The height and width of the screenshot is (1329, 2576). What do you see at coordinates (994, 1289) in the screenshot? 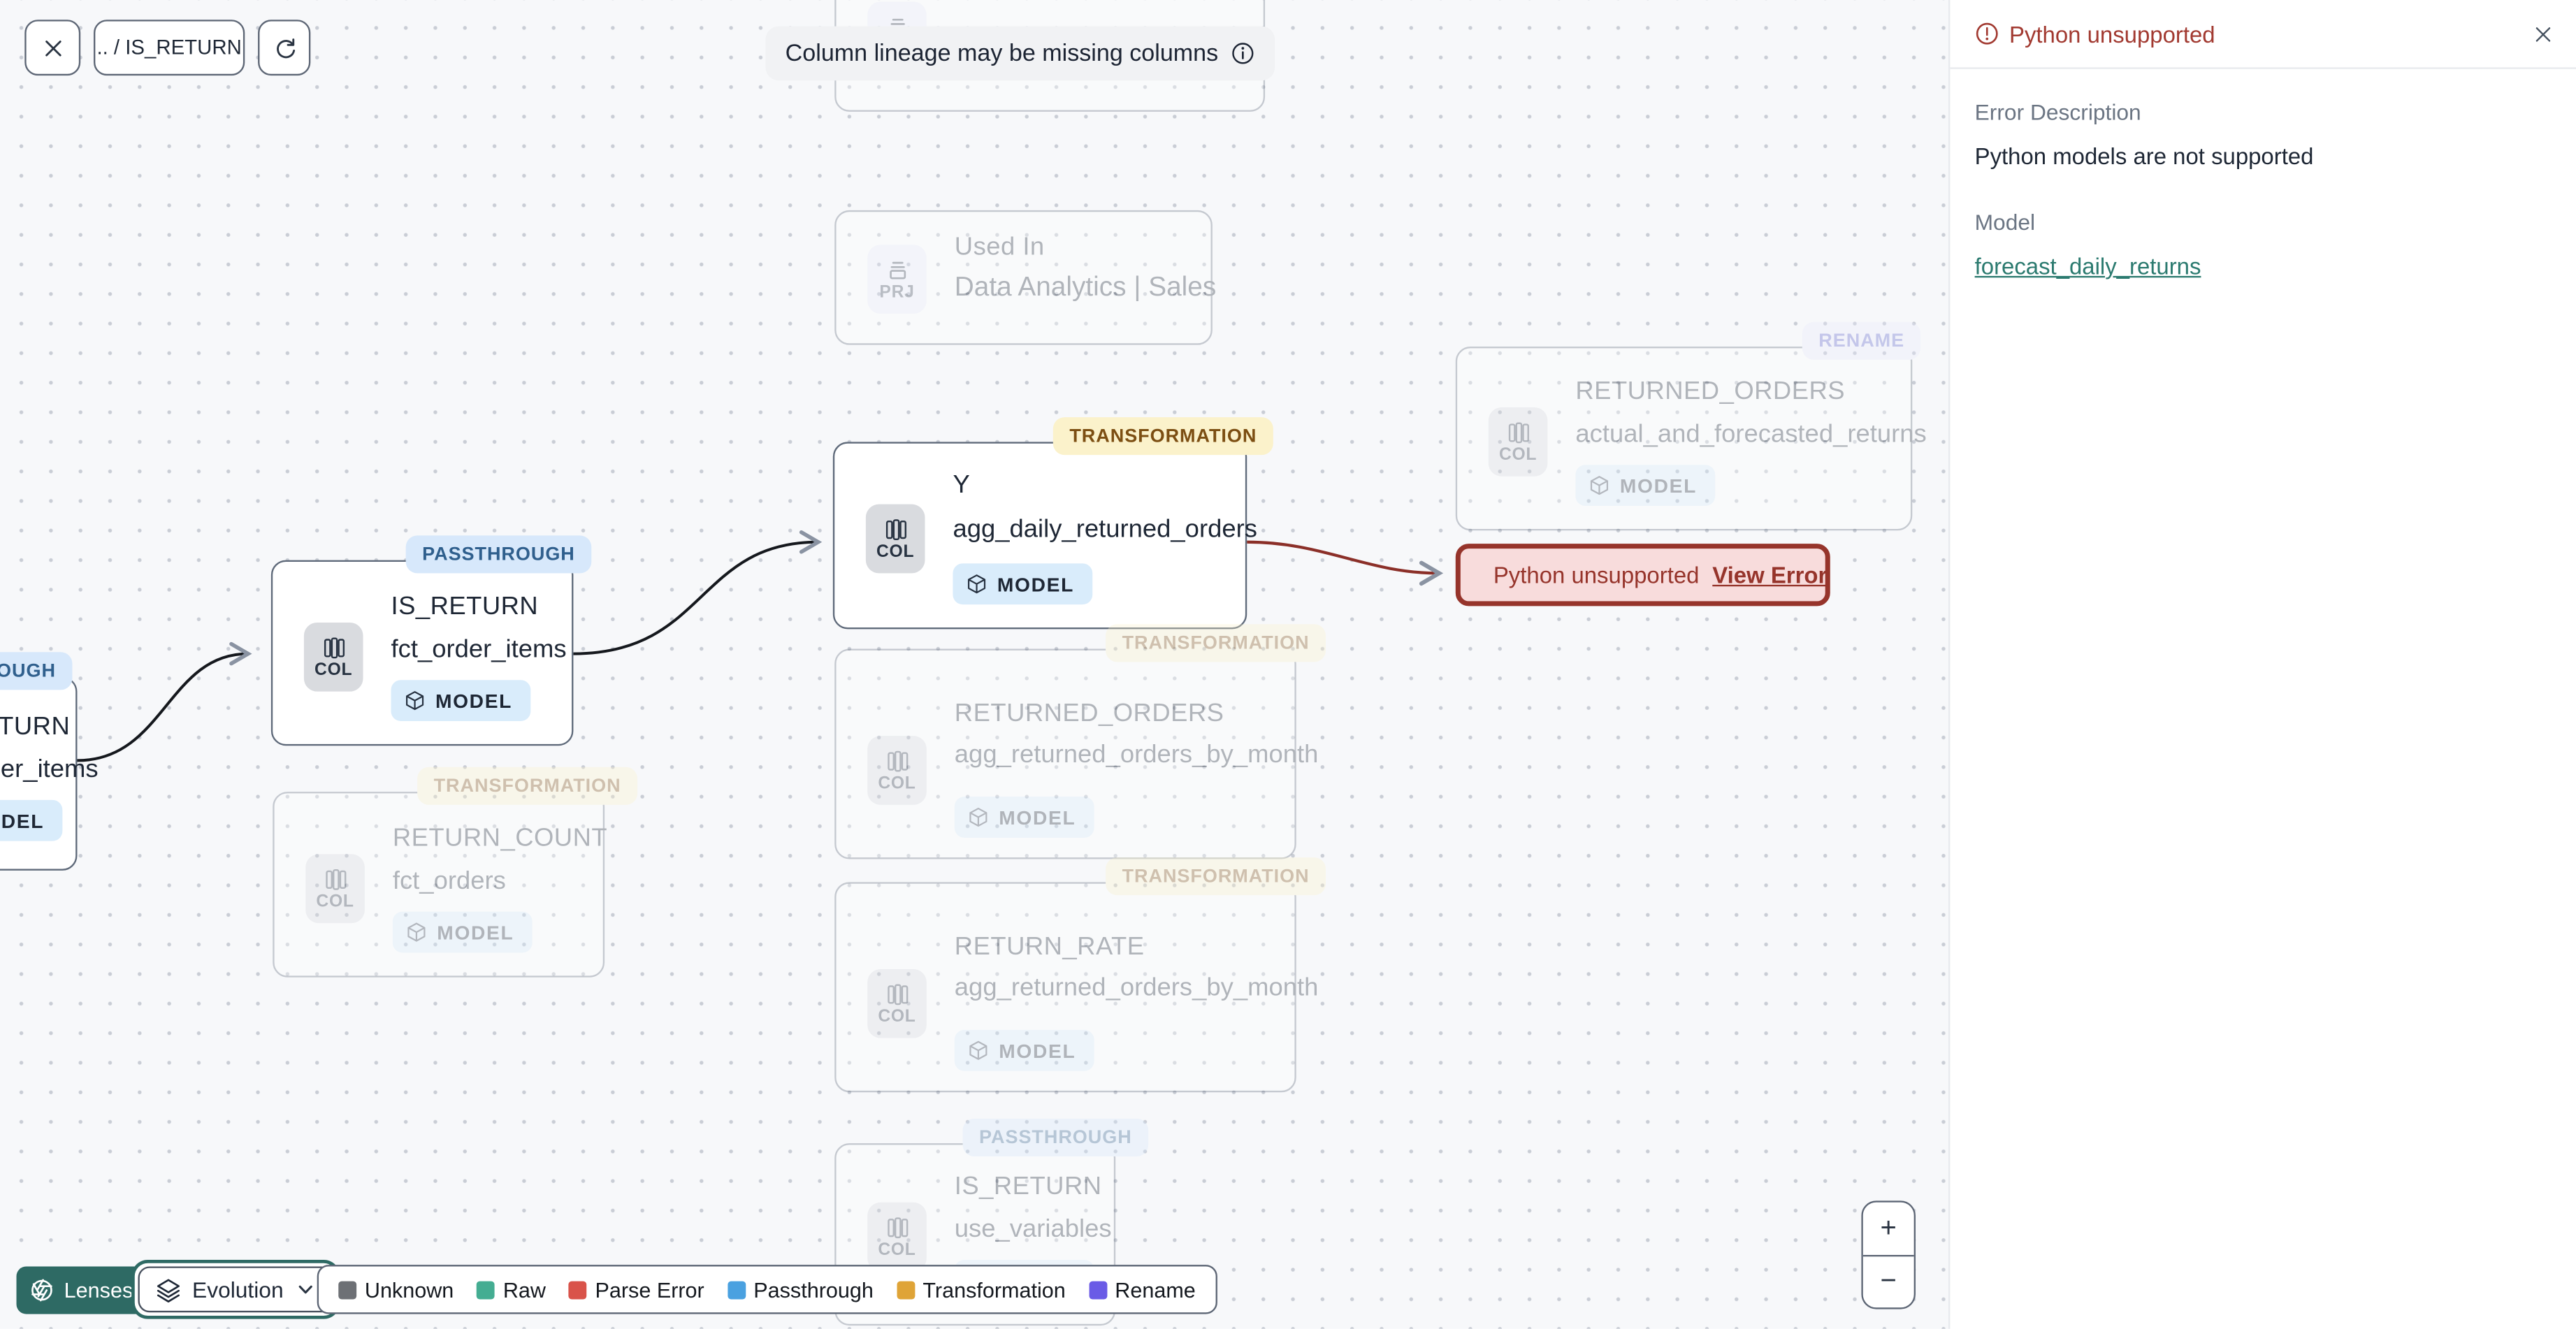
I see `legend-label: Transformation` at bounding box center [994, 1289].